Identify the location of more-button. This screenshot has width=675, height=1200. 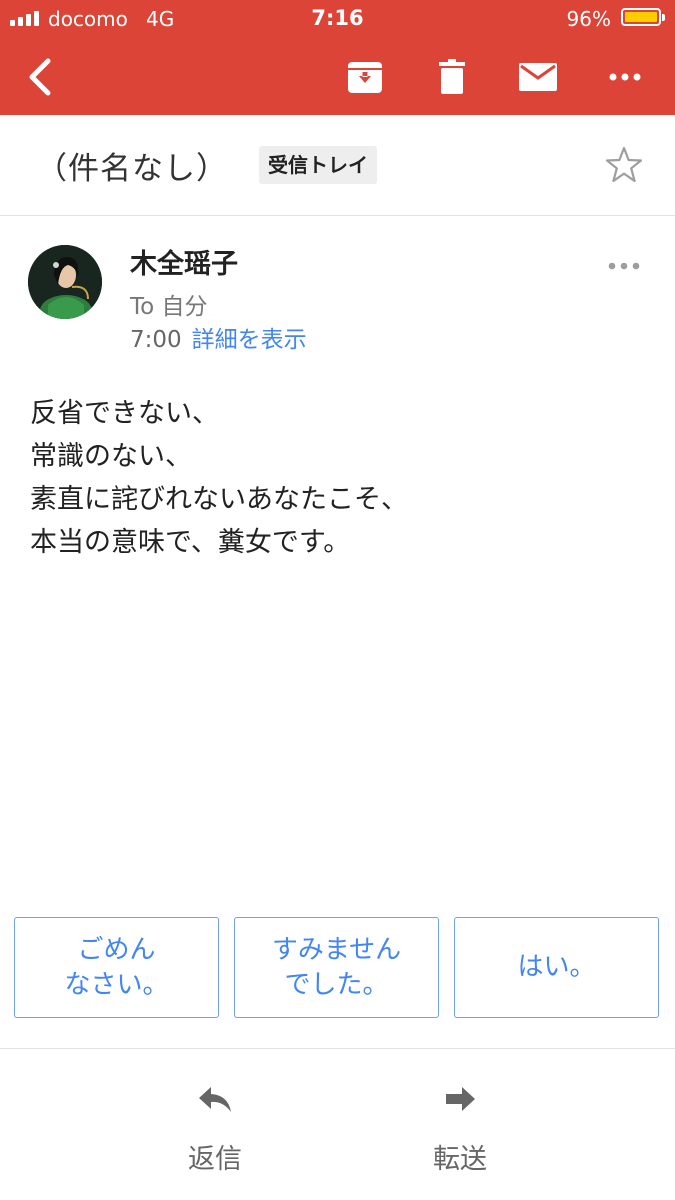
(625, 76).